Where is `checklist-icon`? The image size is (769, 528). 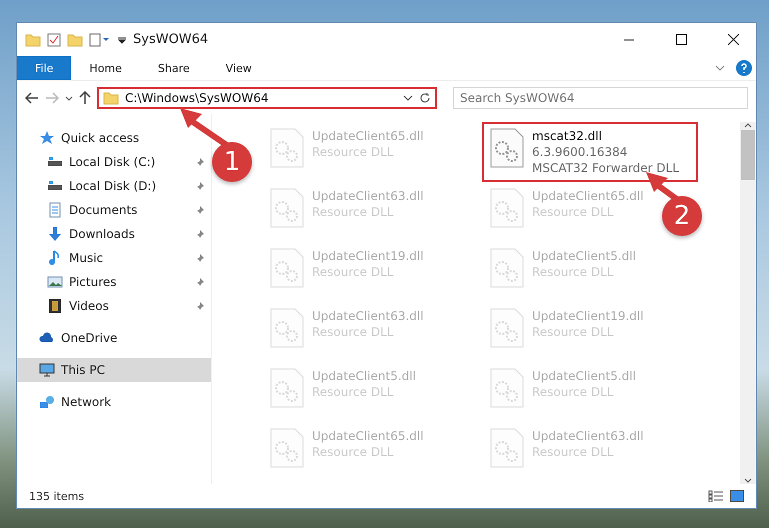 checklist-icon is located at coordinates (54, 39).